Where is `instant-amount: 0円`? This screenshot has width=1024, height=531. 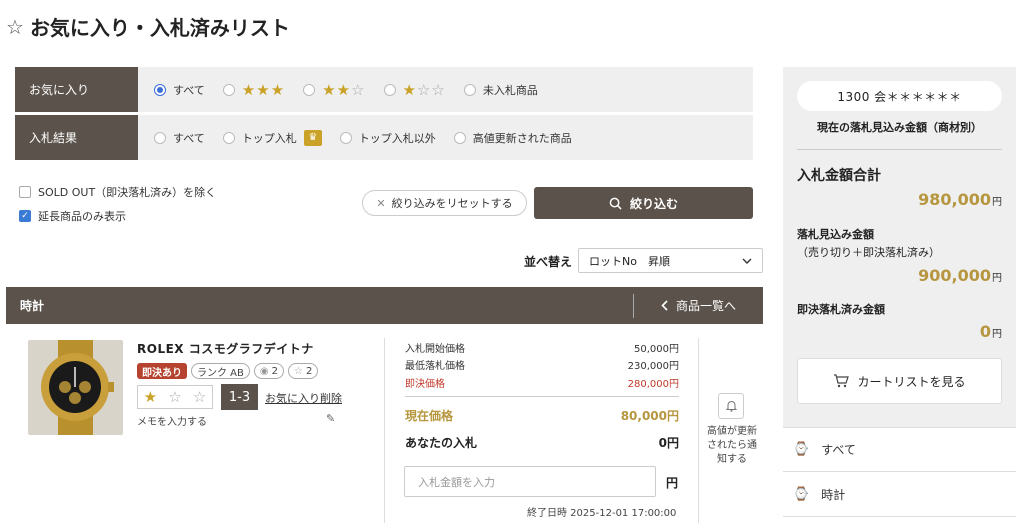
instant-amount: 0円 is located at coordinates (990, 331).